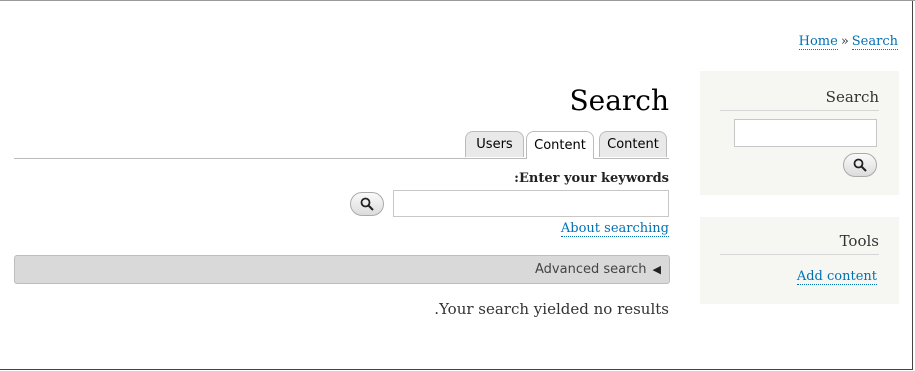 The width and height of the screenshot is (915, 371). Describe the element at coordinates (341, 145) in the screenshot. I see `search-tabs: Users Content Content` at that location.